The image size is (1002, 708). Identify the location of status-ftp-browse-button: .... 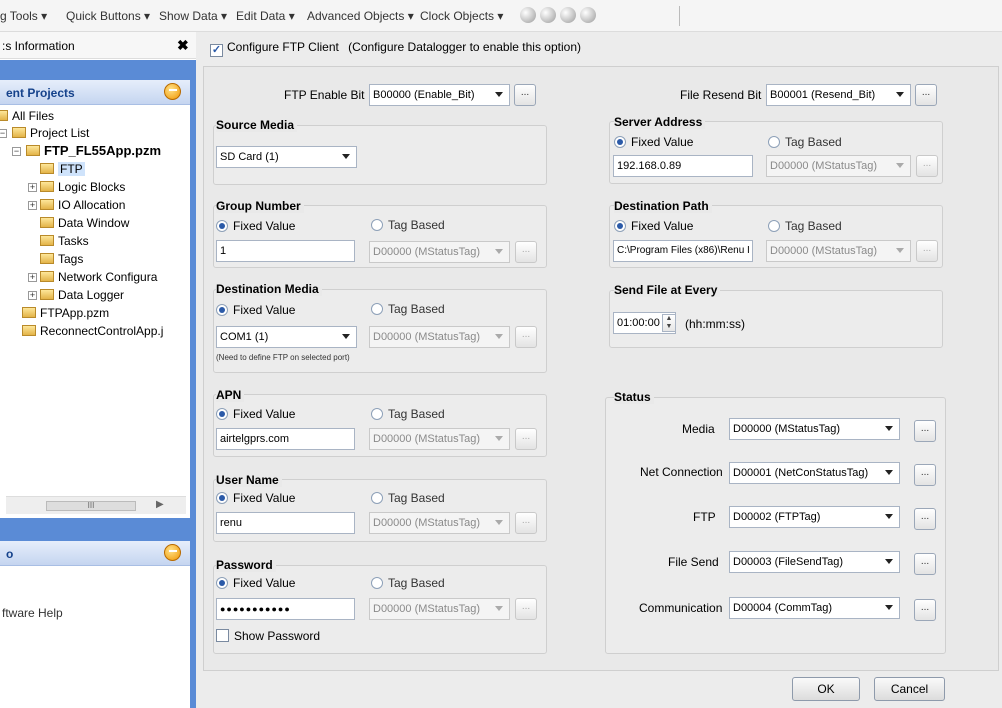
(925, 519).